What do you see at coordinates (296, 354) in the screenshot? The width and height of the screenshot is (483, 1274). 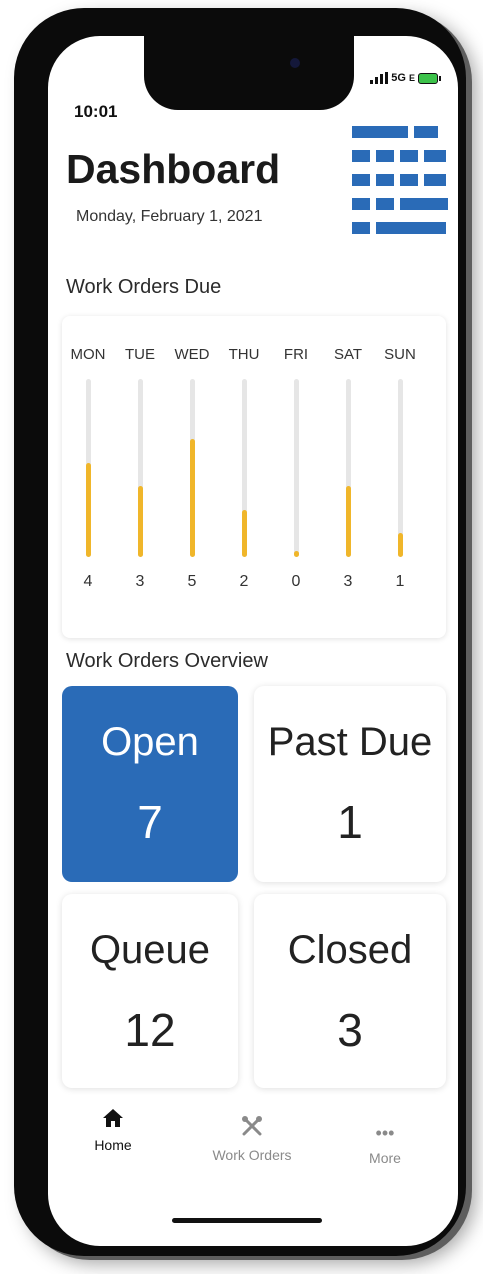 I see `day-label: FRI` at bounding box center [296, 354].